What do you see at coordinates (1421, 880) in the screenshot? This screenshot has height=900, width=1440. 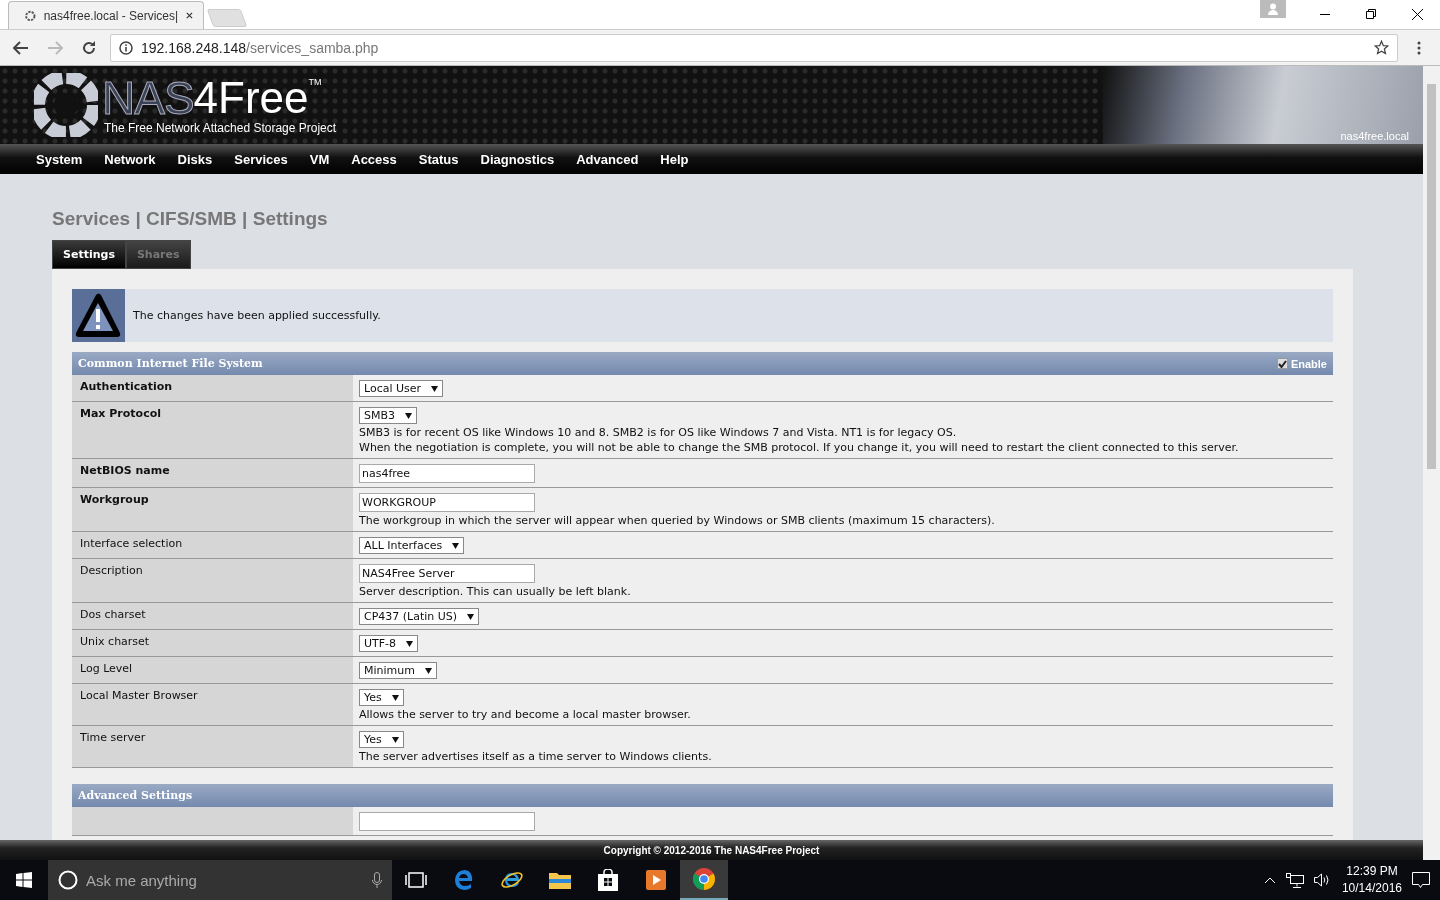 I see `notification-icon` at bounding box center [1421, 880].